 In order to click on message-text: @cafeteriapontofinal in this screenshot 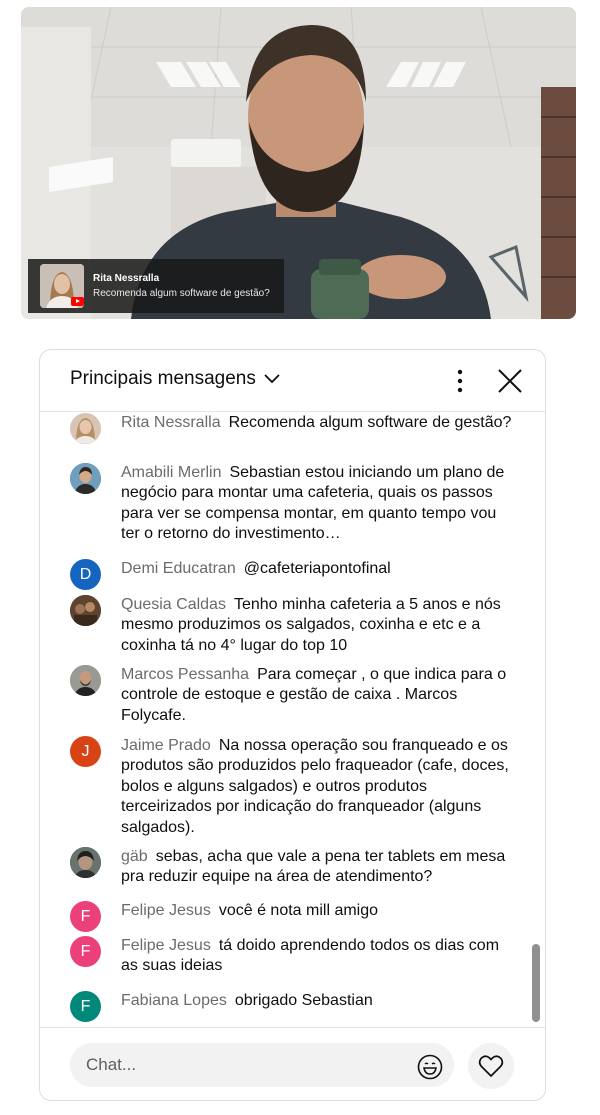, I will do `click(317, 568)`.